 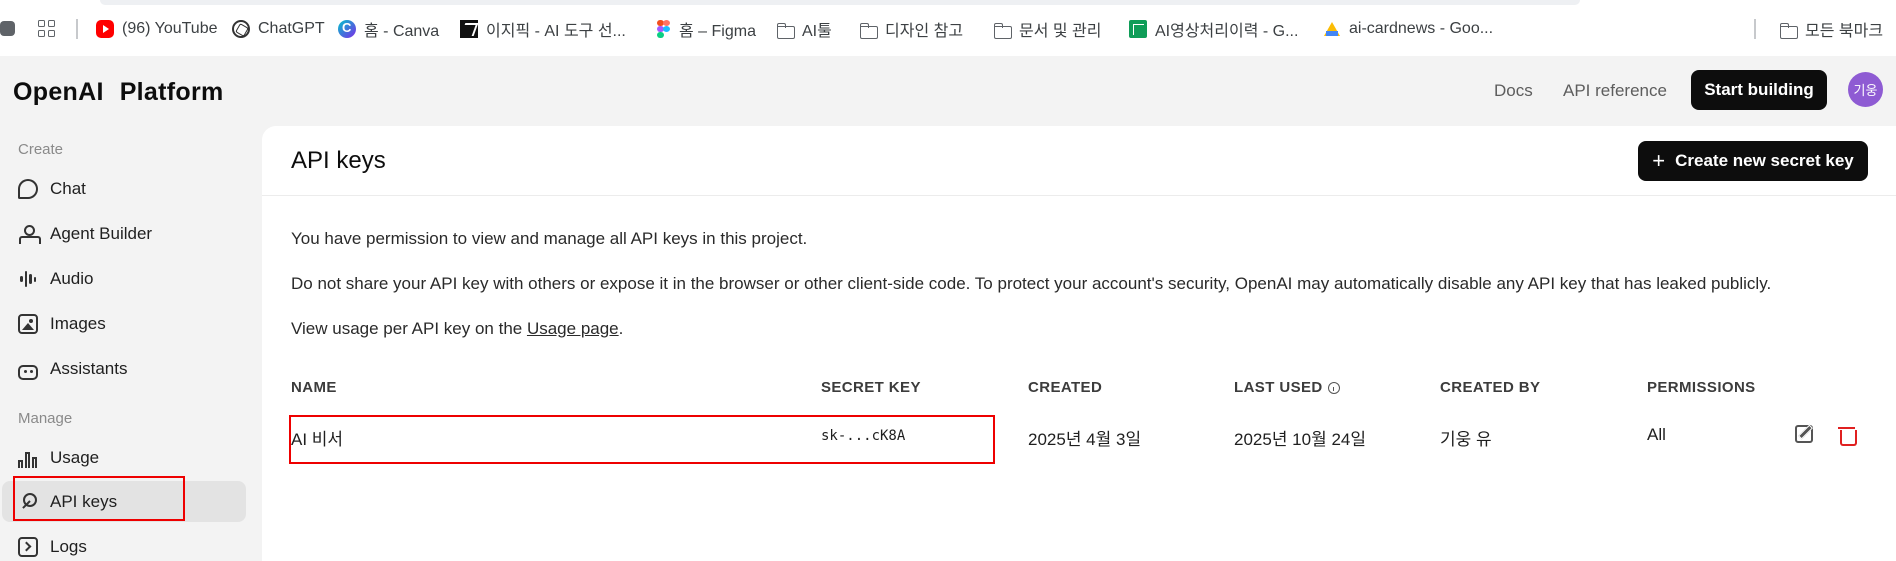 I want to click on trash-icon, so click(x=1847, y=435).